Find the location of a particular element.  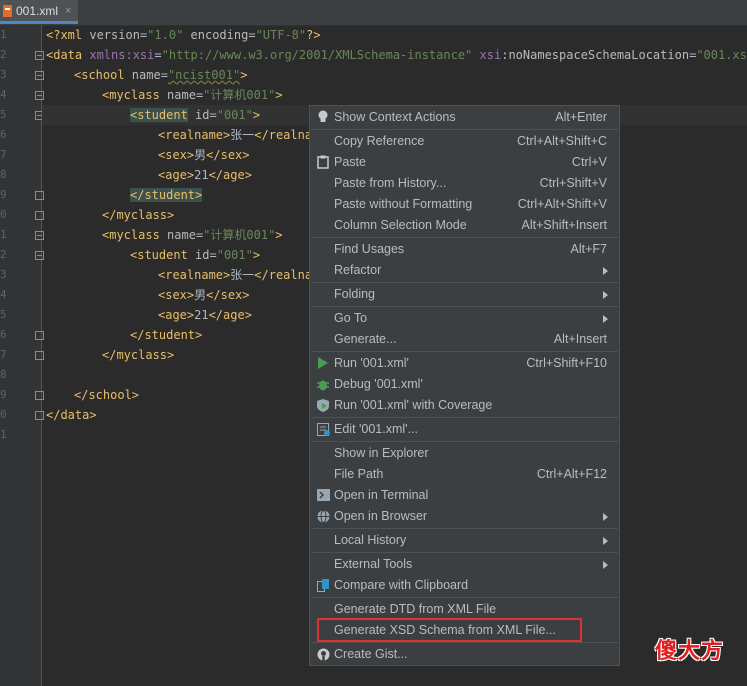

menu-item-external-tools: External Tools is located at coordinates (464, 564).